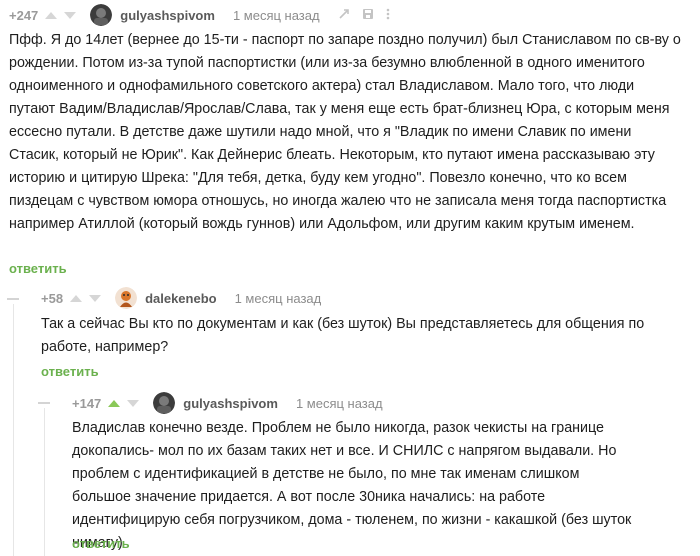  I want to click on author-name: dalekenebo, so click(181, 298).